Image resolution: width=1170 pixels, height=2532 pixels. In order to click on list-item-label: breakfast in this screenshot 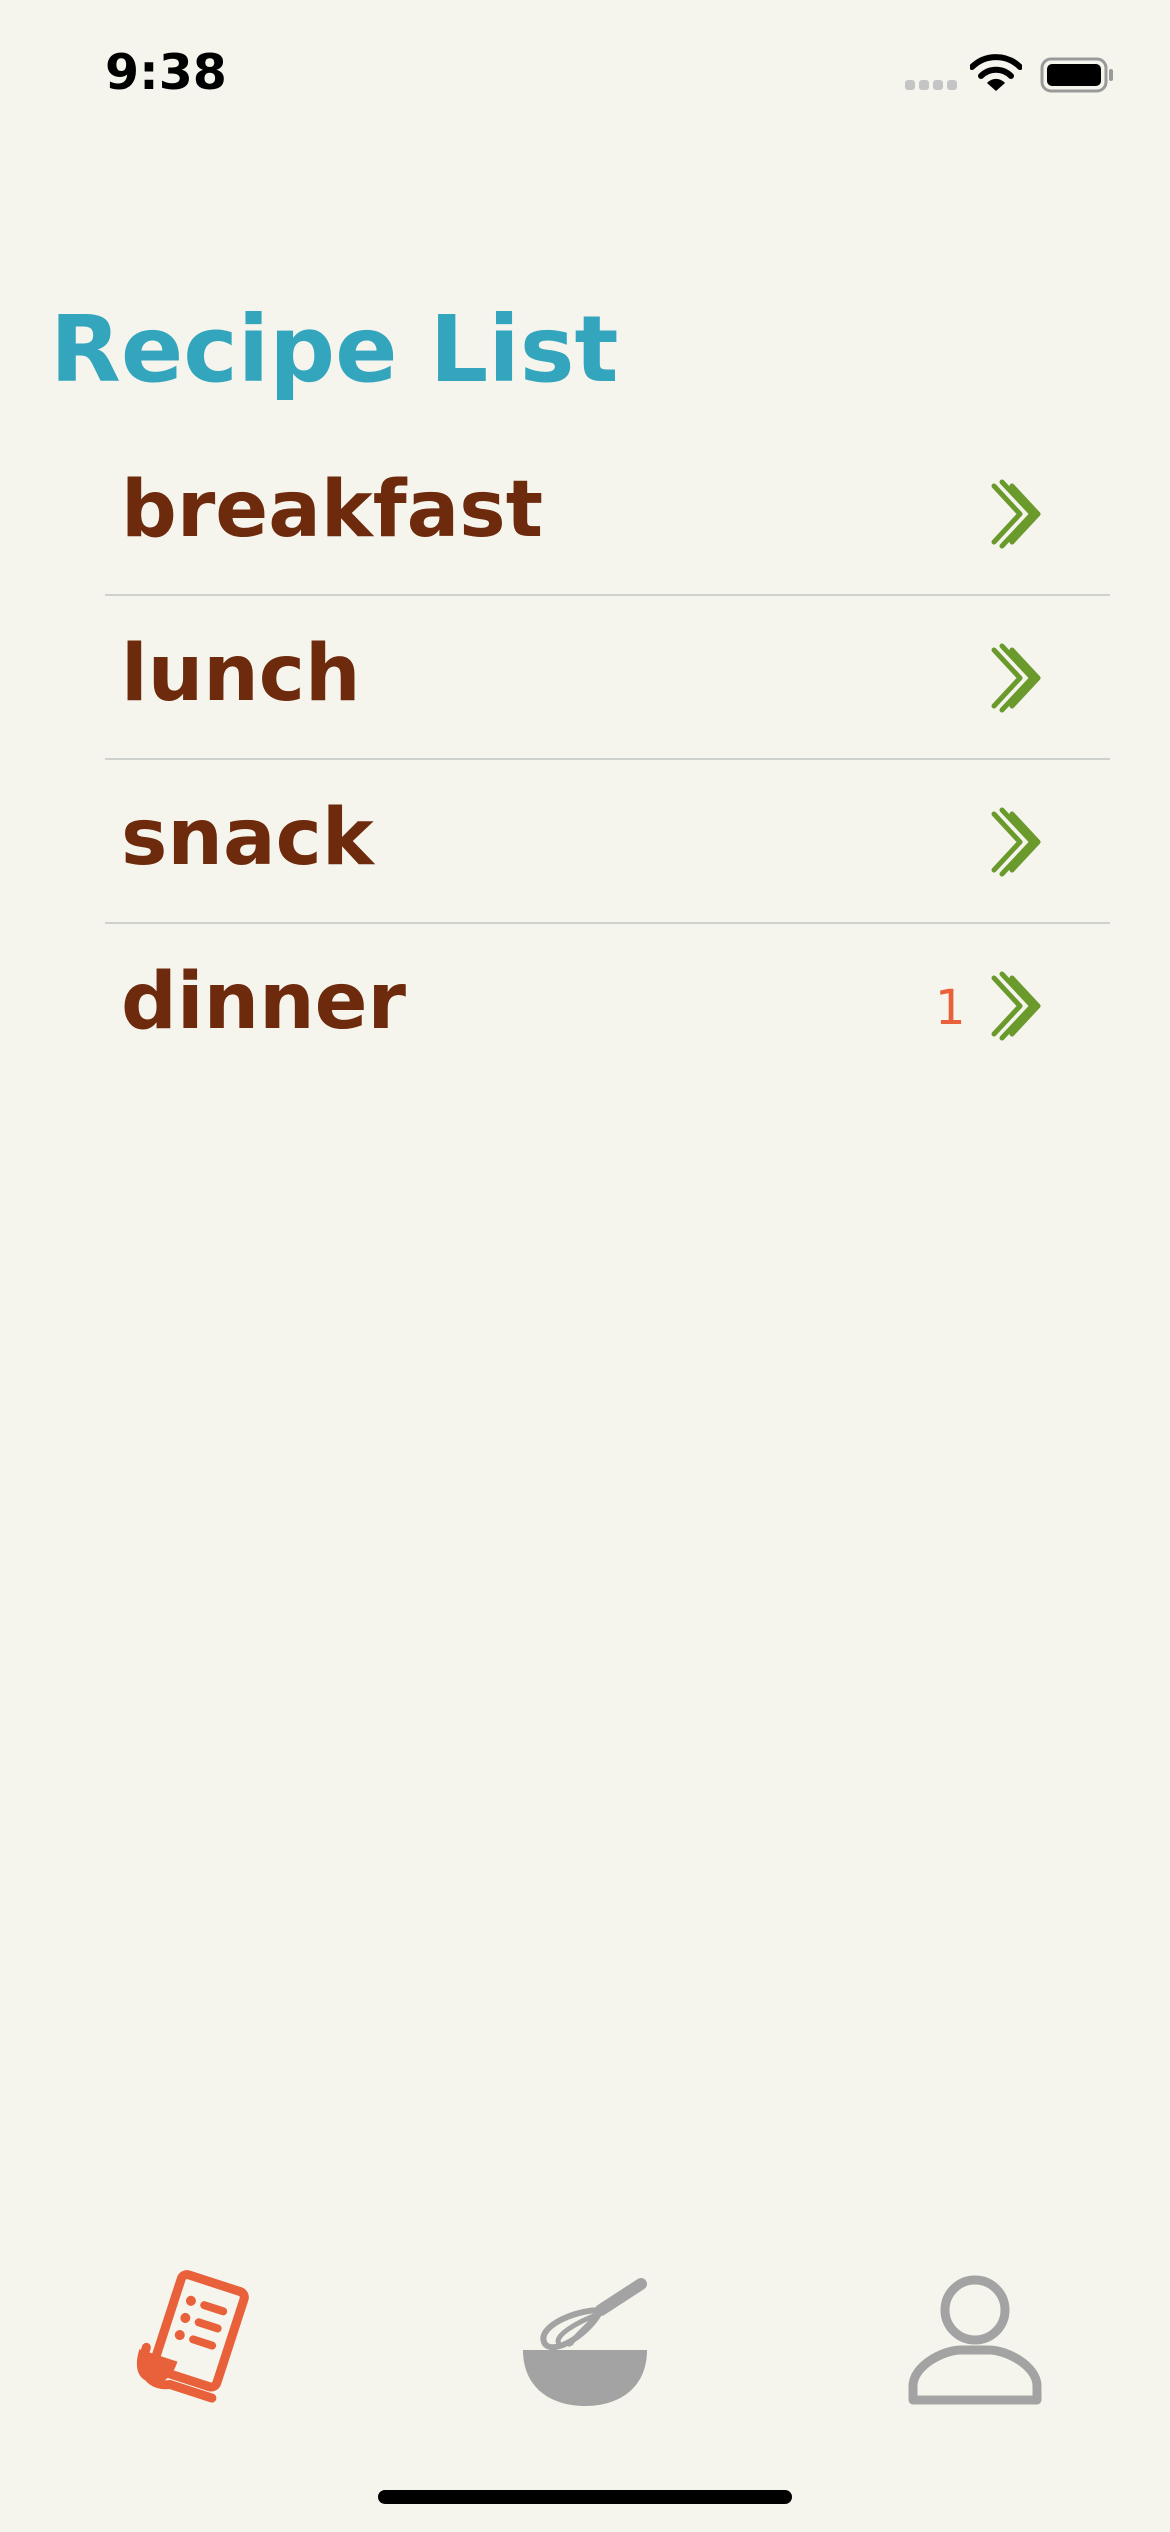, I will do `click(332, 510)`.